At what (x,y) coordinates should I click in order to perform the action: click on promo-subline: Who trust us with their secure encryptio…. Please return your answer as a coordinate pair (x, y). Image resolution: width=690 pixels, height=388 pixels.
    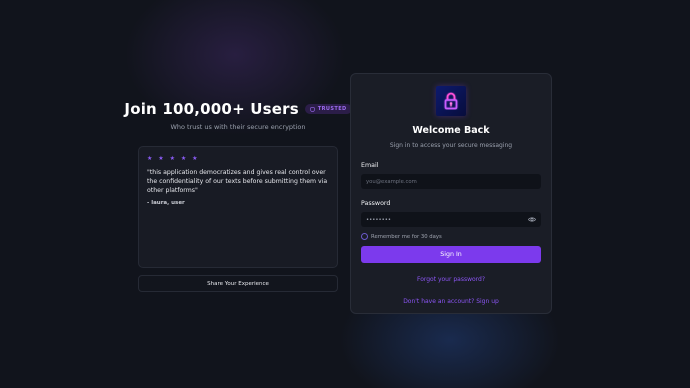
    Looking at the image, I should click on (238, 127).